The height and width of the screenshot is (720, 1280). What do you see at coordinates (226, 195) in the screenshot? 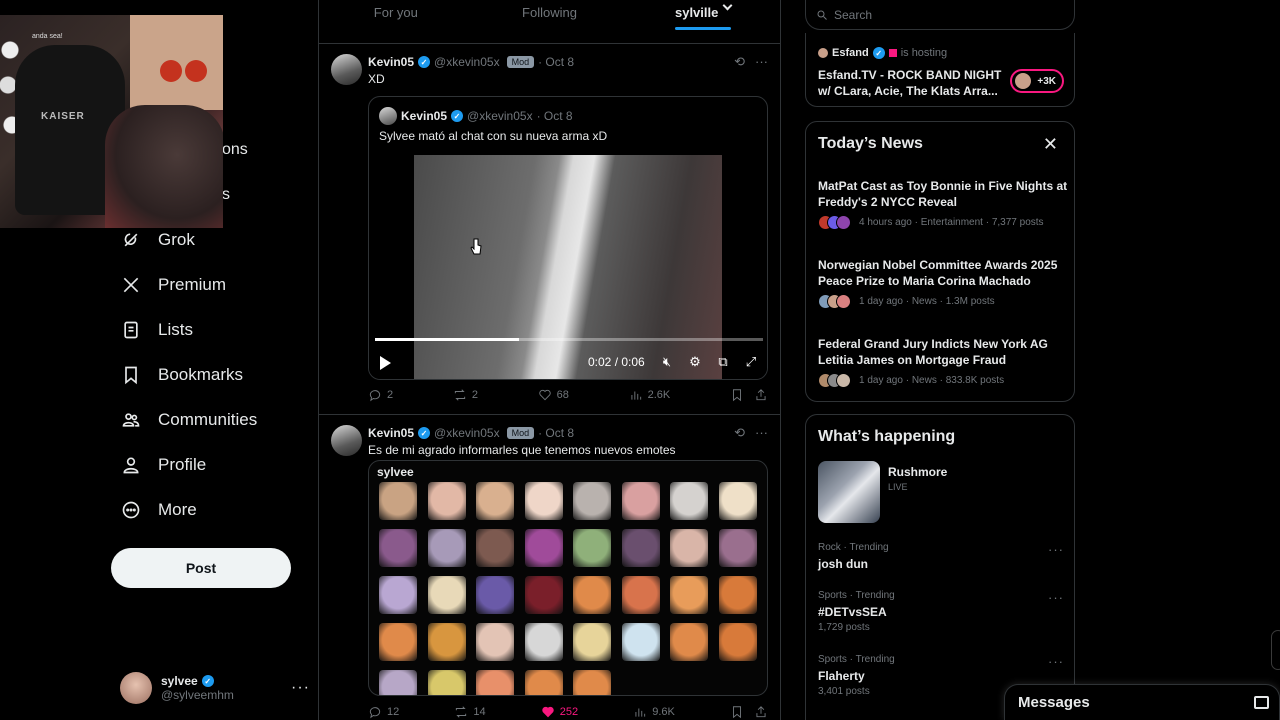
I see `nav-label-fragment: s` at bounding box center [226, 195].